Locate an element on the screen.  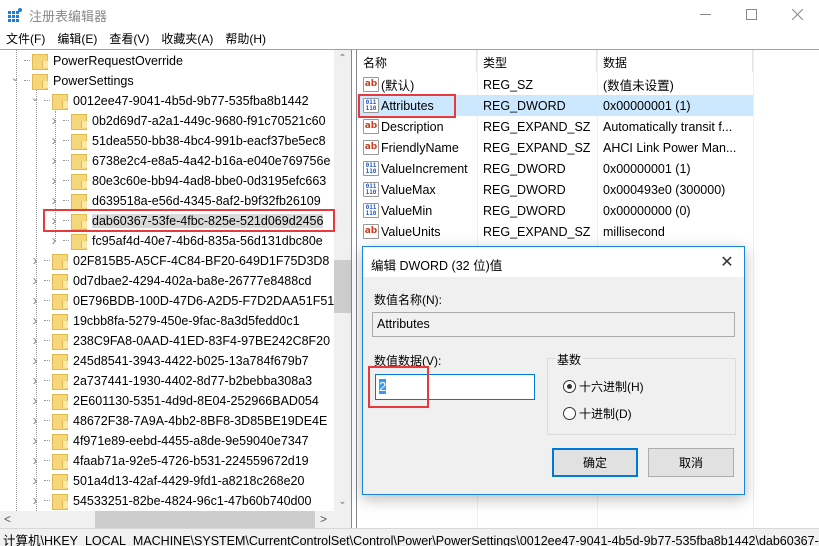
value-name: (默认) is located at coordinates (398, 86).